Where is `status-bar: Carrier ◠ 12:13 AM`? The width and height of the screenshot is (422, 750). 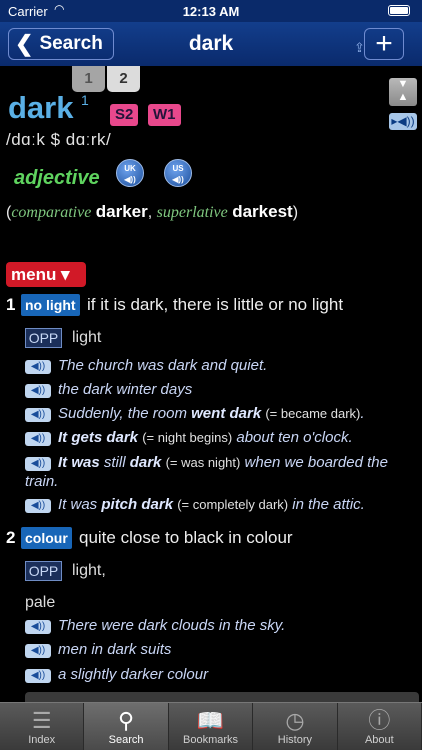 status-bar: Carrier ◠ 12:13 AM is located at coordinates (211, 11).